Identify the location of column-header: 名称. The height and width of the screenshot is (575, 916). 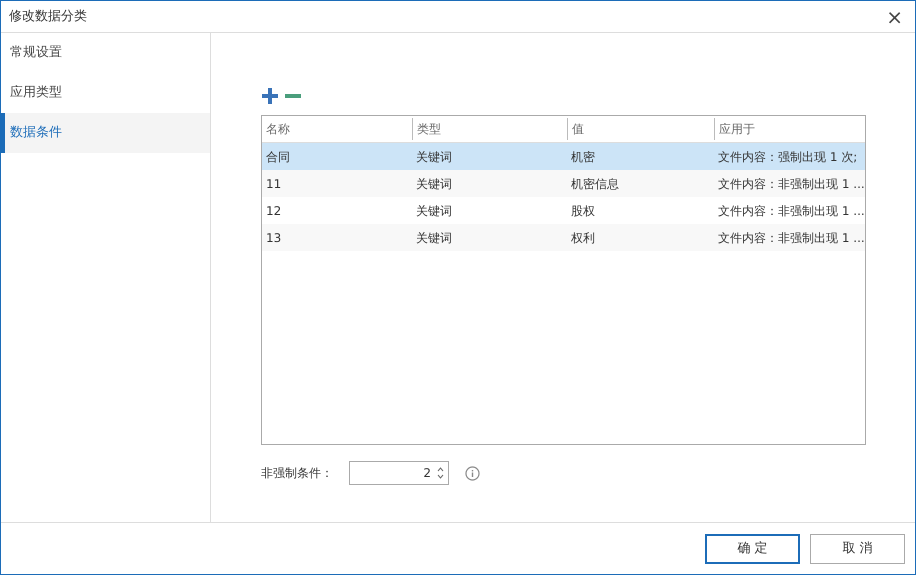
(337, 129).